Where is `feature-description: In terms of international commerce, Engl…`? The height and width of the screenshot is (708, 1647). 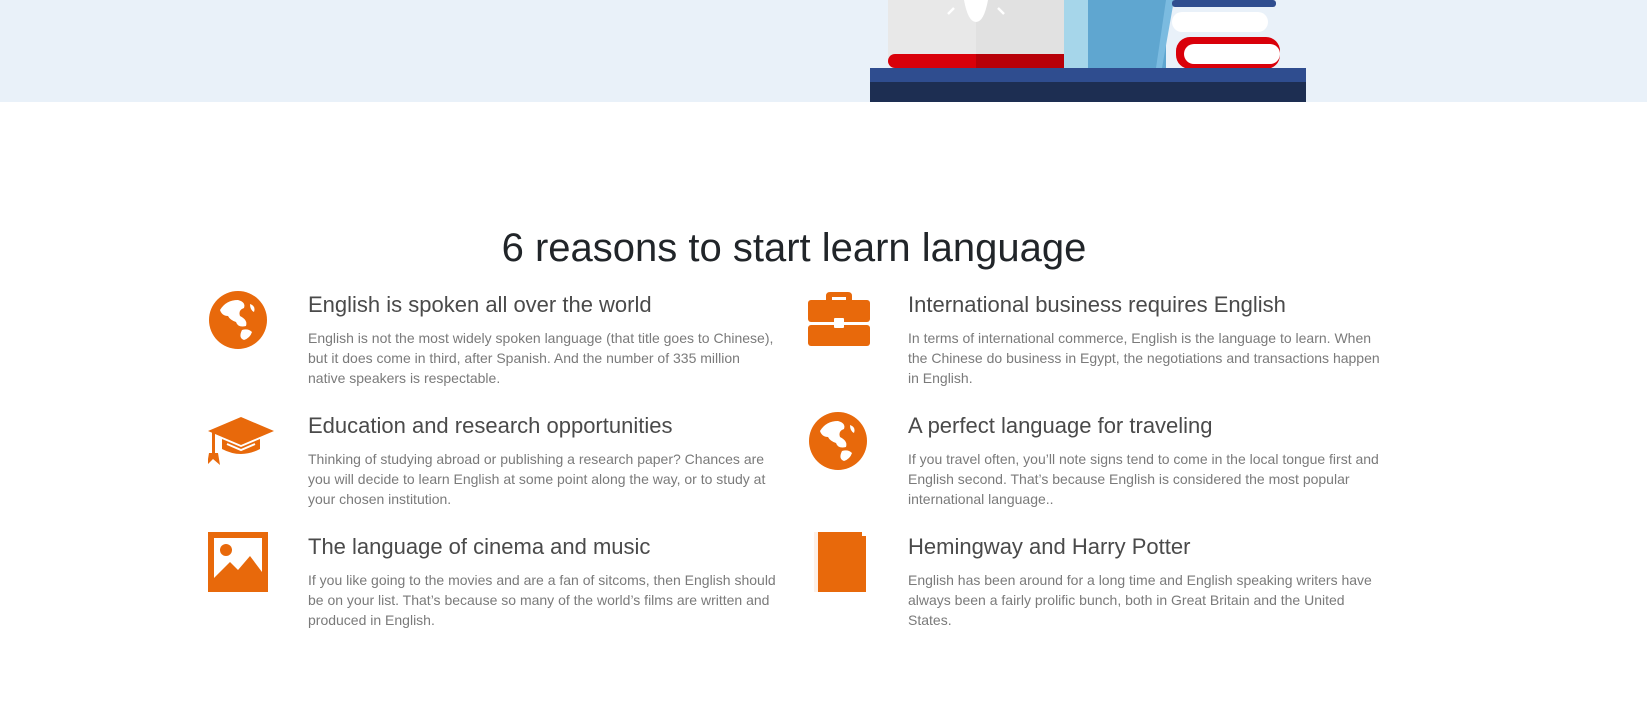
feature-description: In terms of international commerce, Engl… is located at coordinates (1144, 358).